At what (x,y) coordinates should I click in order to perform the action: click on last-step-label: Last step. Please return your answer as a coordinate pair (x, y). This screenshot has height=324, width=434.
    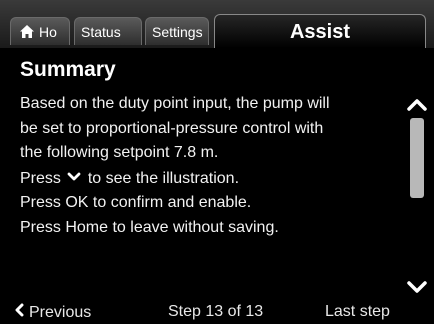
    Looking at the image, I should click on (357, 311).